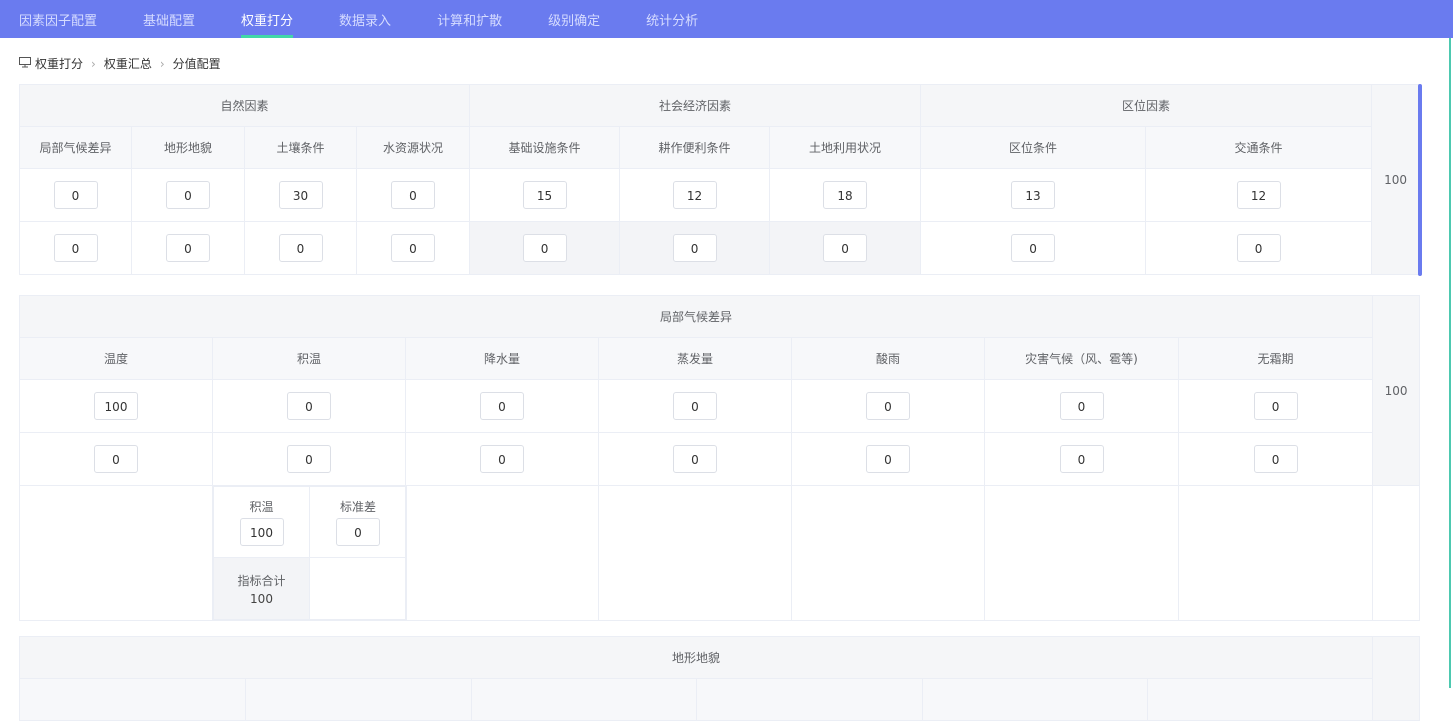 This screenshot has width=1453, height=721. What do you see at coordinates (469, 19) in the screenshot?
I see `tab-calc-diffusion: 计算和扩散` at bounding box center [469, 19].